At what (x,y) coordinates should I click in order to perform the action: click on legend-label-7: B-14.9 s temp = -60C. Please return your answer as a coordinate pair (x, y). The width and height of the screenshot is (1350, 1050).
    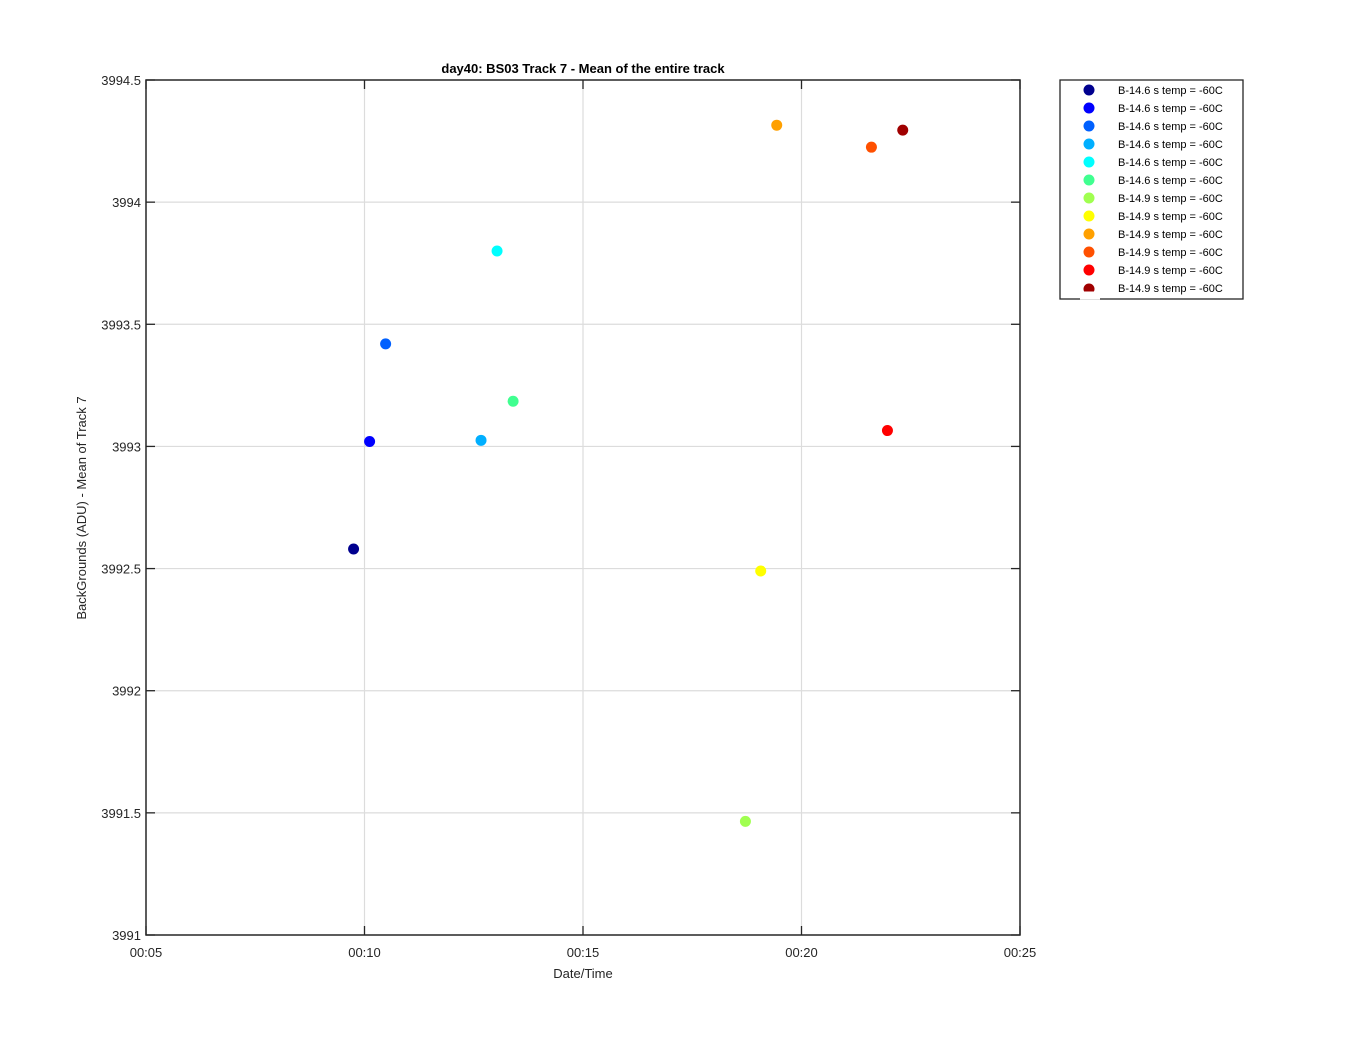
    Looking at the image, I should click on (1170, 199).